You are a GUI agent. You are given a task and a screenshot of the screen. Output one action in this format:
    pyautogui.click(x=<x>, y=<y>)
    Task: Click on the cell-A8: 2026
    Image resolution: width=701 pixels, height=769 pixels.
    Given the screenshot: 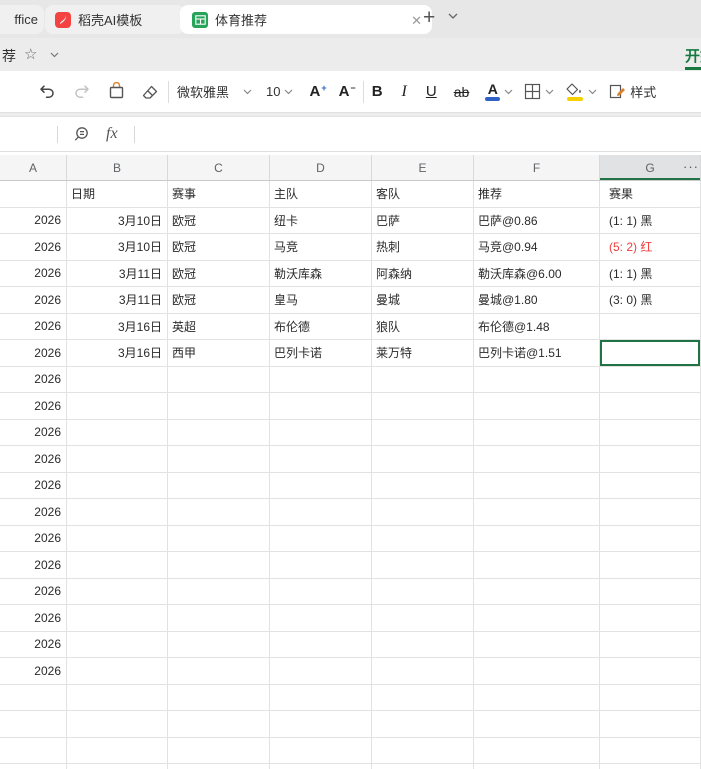 What is the action you would take?
    pyautogui.click(x=33, y=379)
    